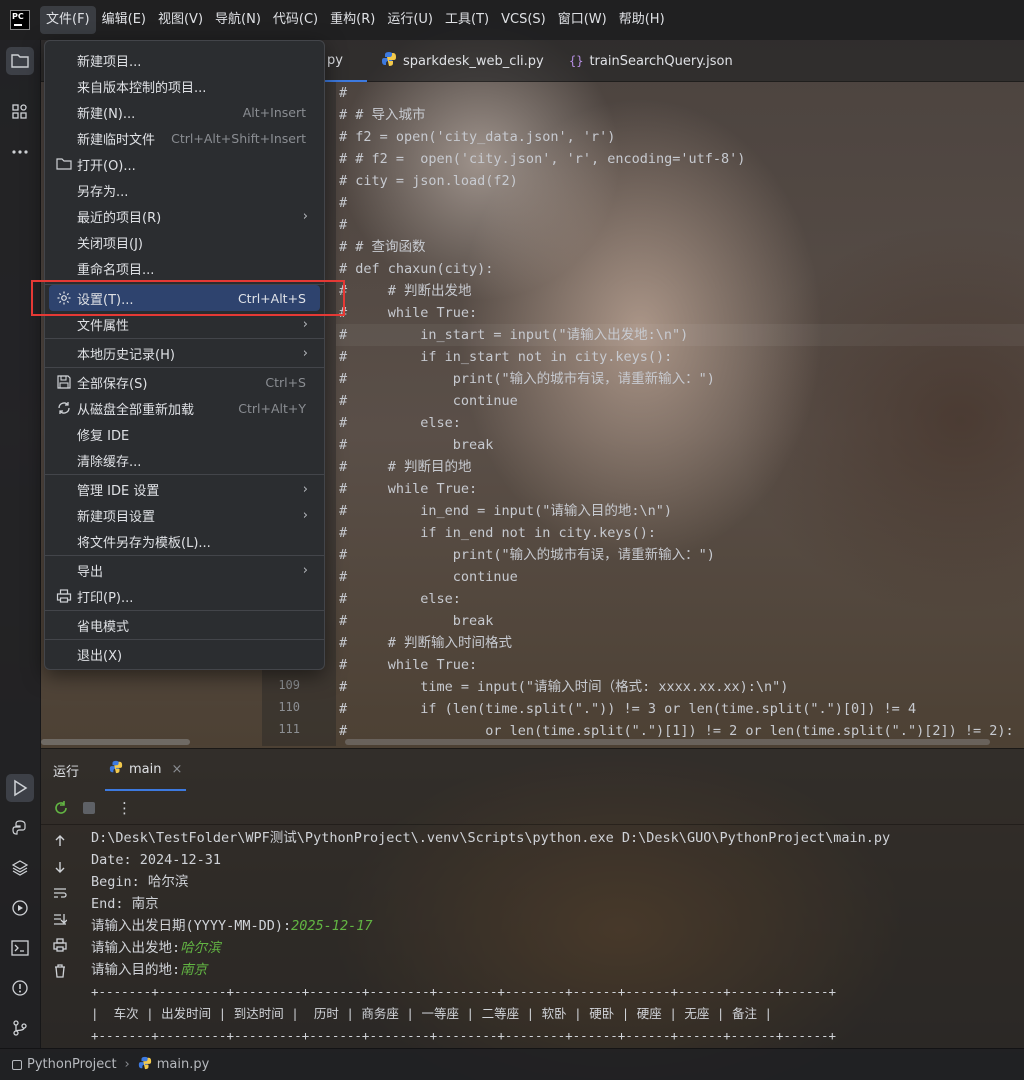 Image resolution: width=1024 pixels, height=1080 pixels. Describe the element at coordinates (651, 61) in the screenshot. I see `tab-train-search-query-json: {} trainSearchQuery.json` at that location.